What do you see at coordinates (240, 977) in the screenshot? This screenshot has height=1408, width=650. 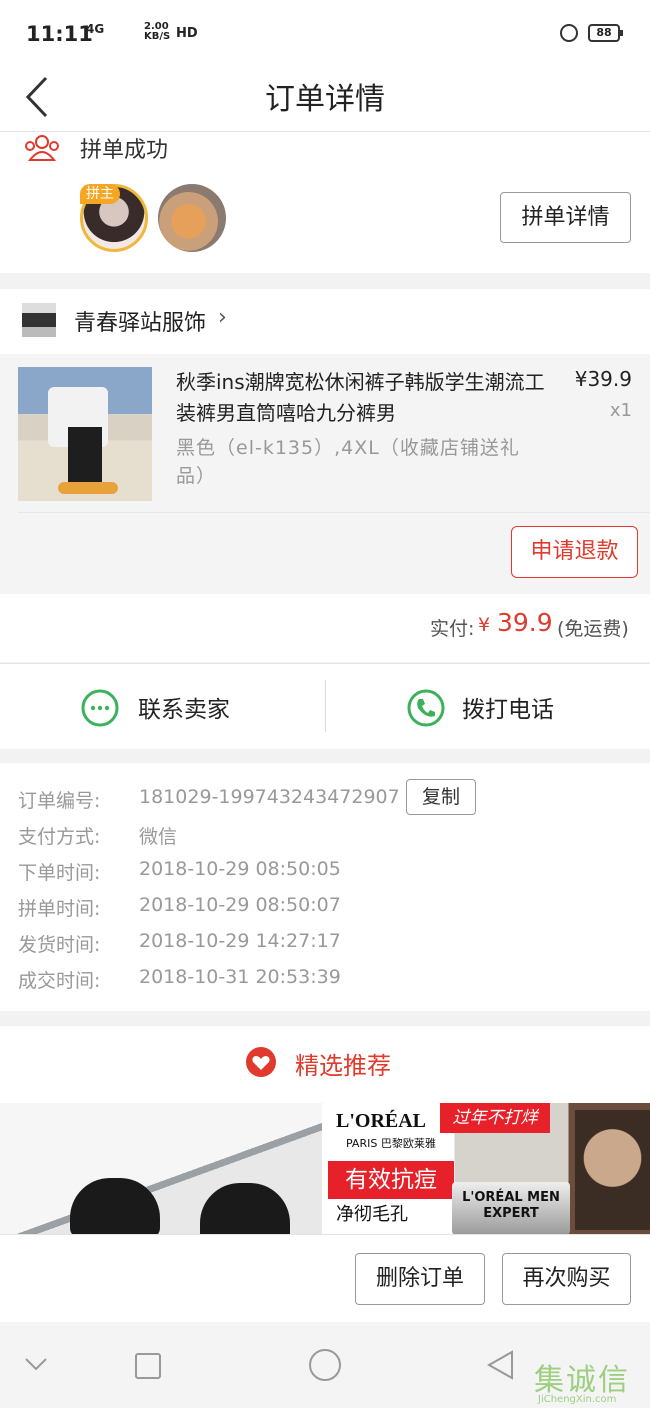 I see `deal-time-value: 2018-10-31 20:53:39` at bounding box center [240, 977].